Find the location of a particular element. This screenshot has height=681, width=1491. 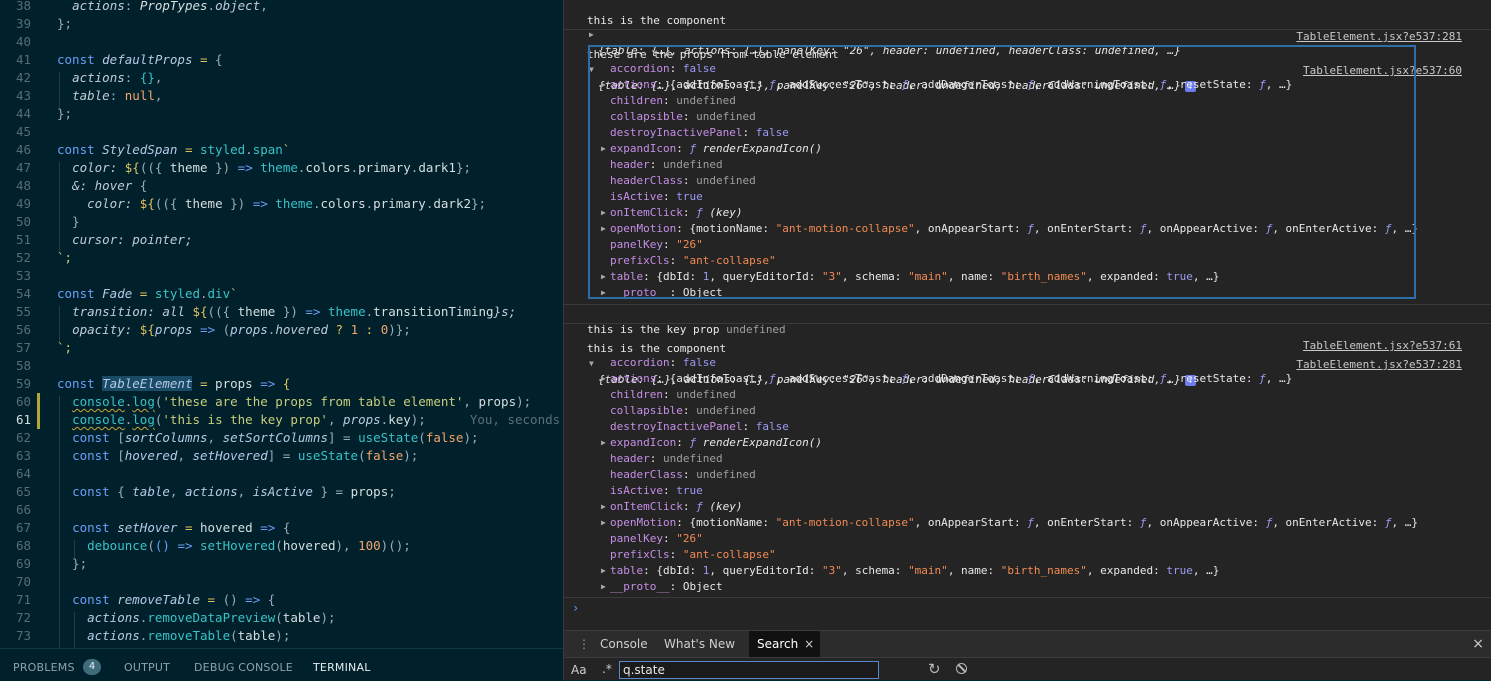

code-token: colors is located at coordinates (343, 203).